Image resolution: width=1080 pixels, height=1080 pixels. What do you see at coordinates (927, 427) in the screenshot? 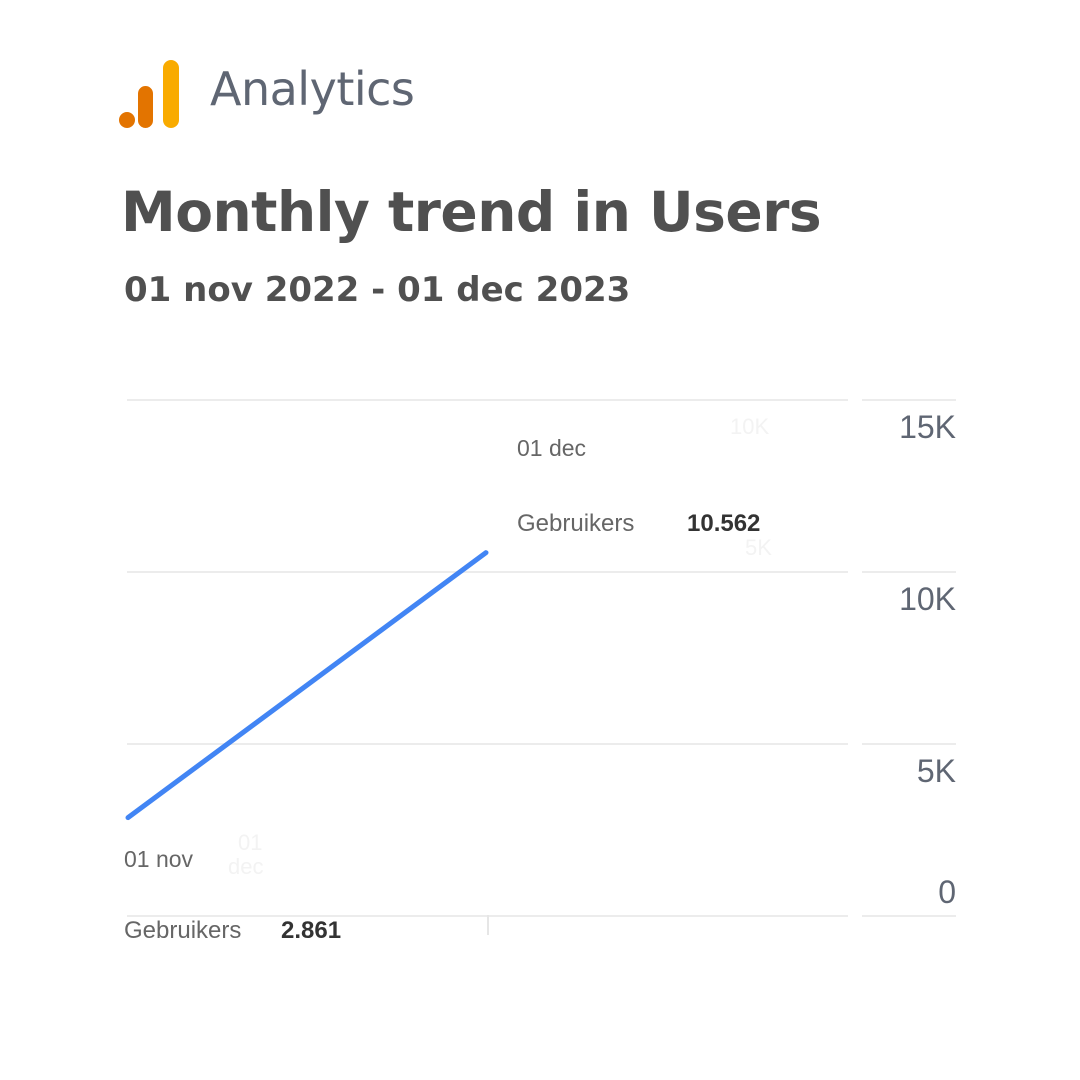
I see `y-tick-label: 15K` at bounding box center [927, 427].